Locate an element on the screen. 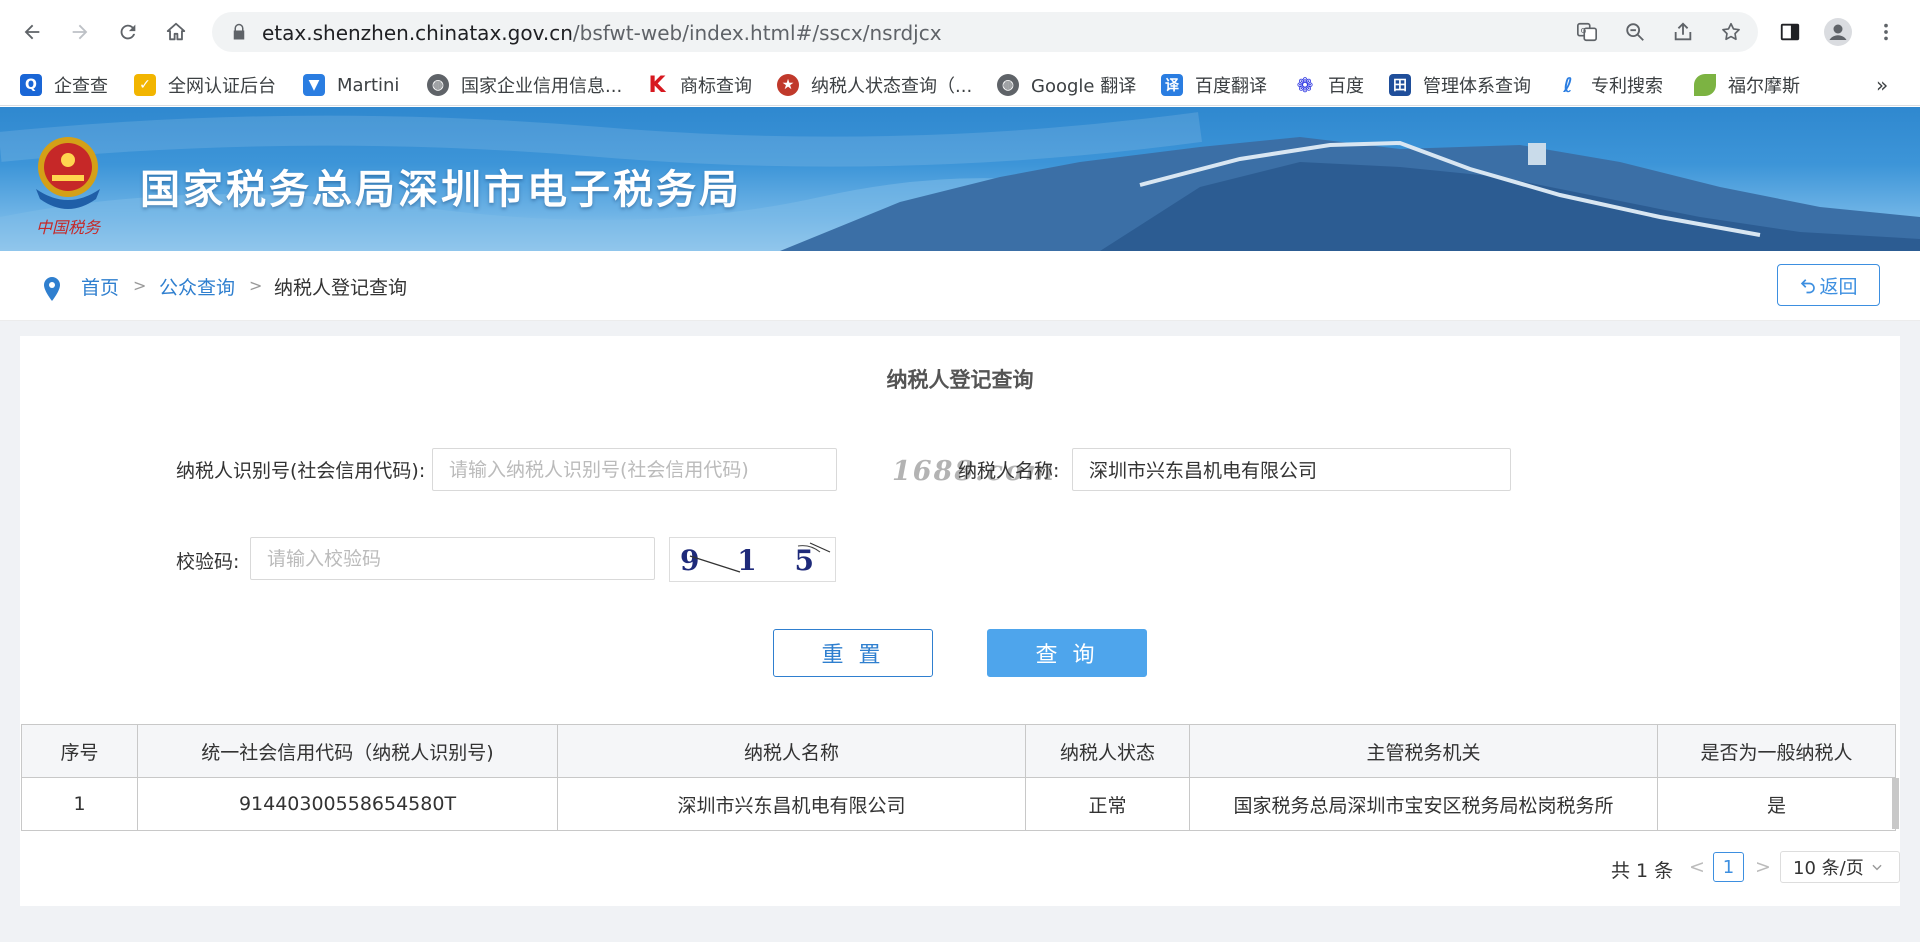 Image resolution: width=1920 pixels, height=942 pixels. zoom-icon is located at coordinates (1635, 32).